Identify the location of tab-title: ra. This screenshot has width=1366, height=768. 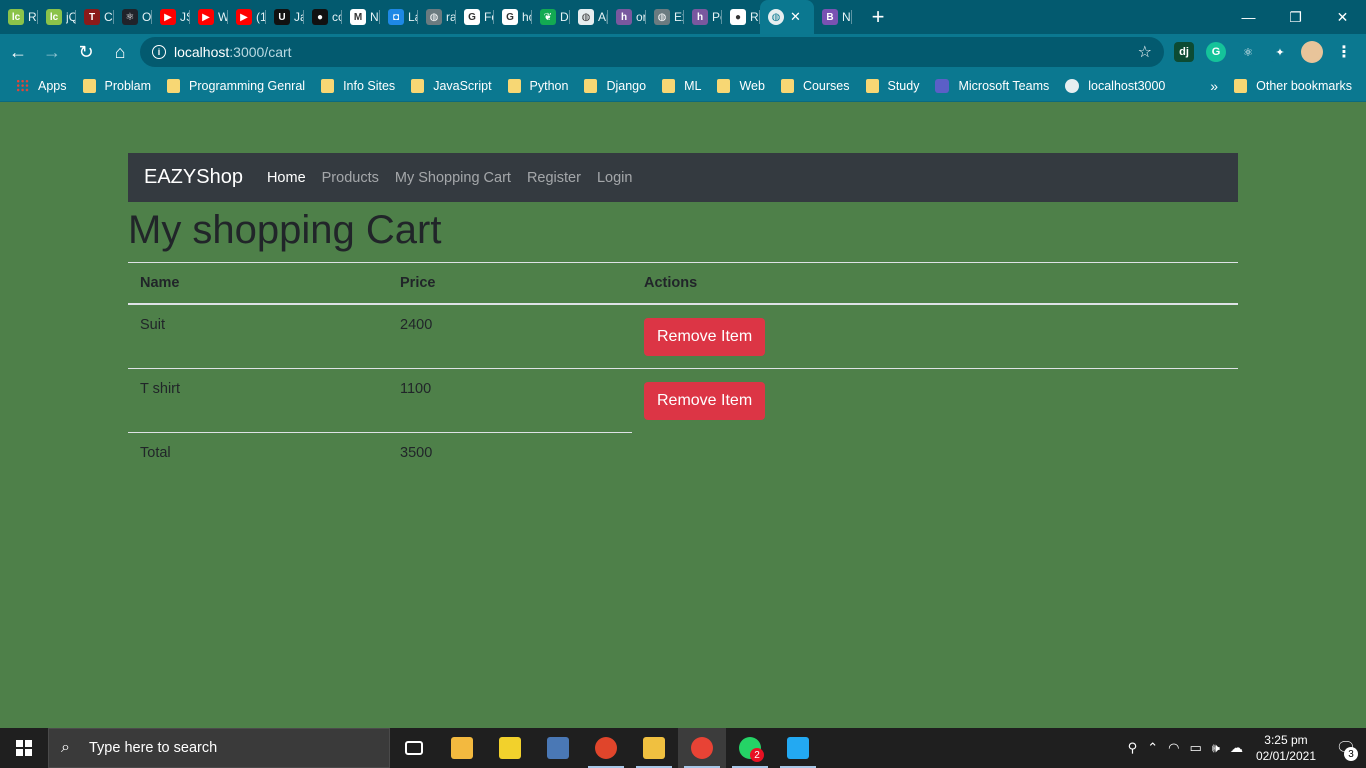
(451, 17).